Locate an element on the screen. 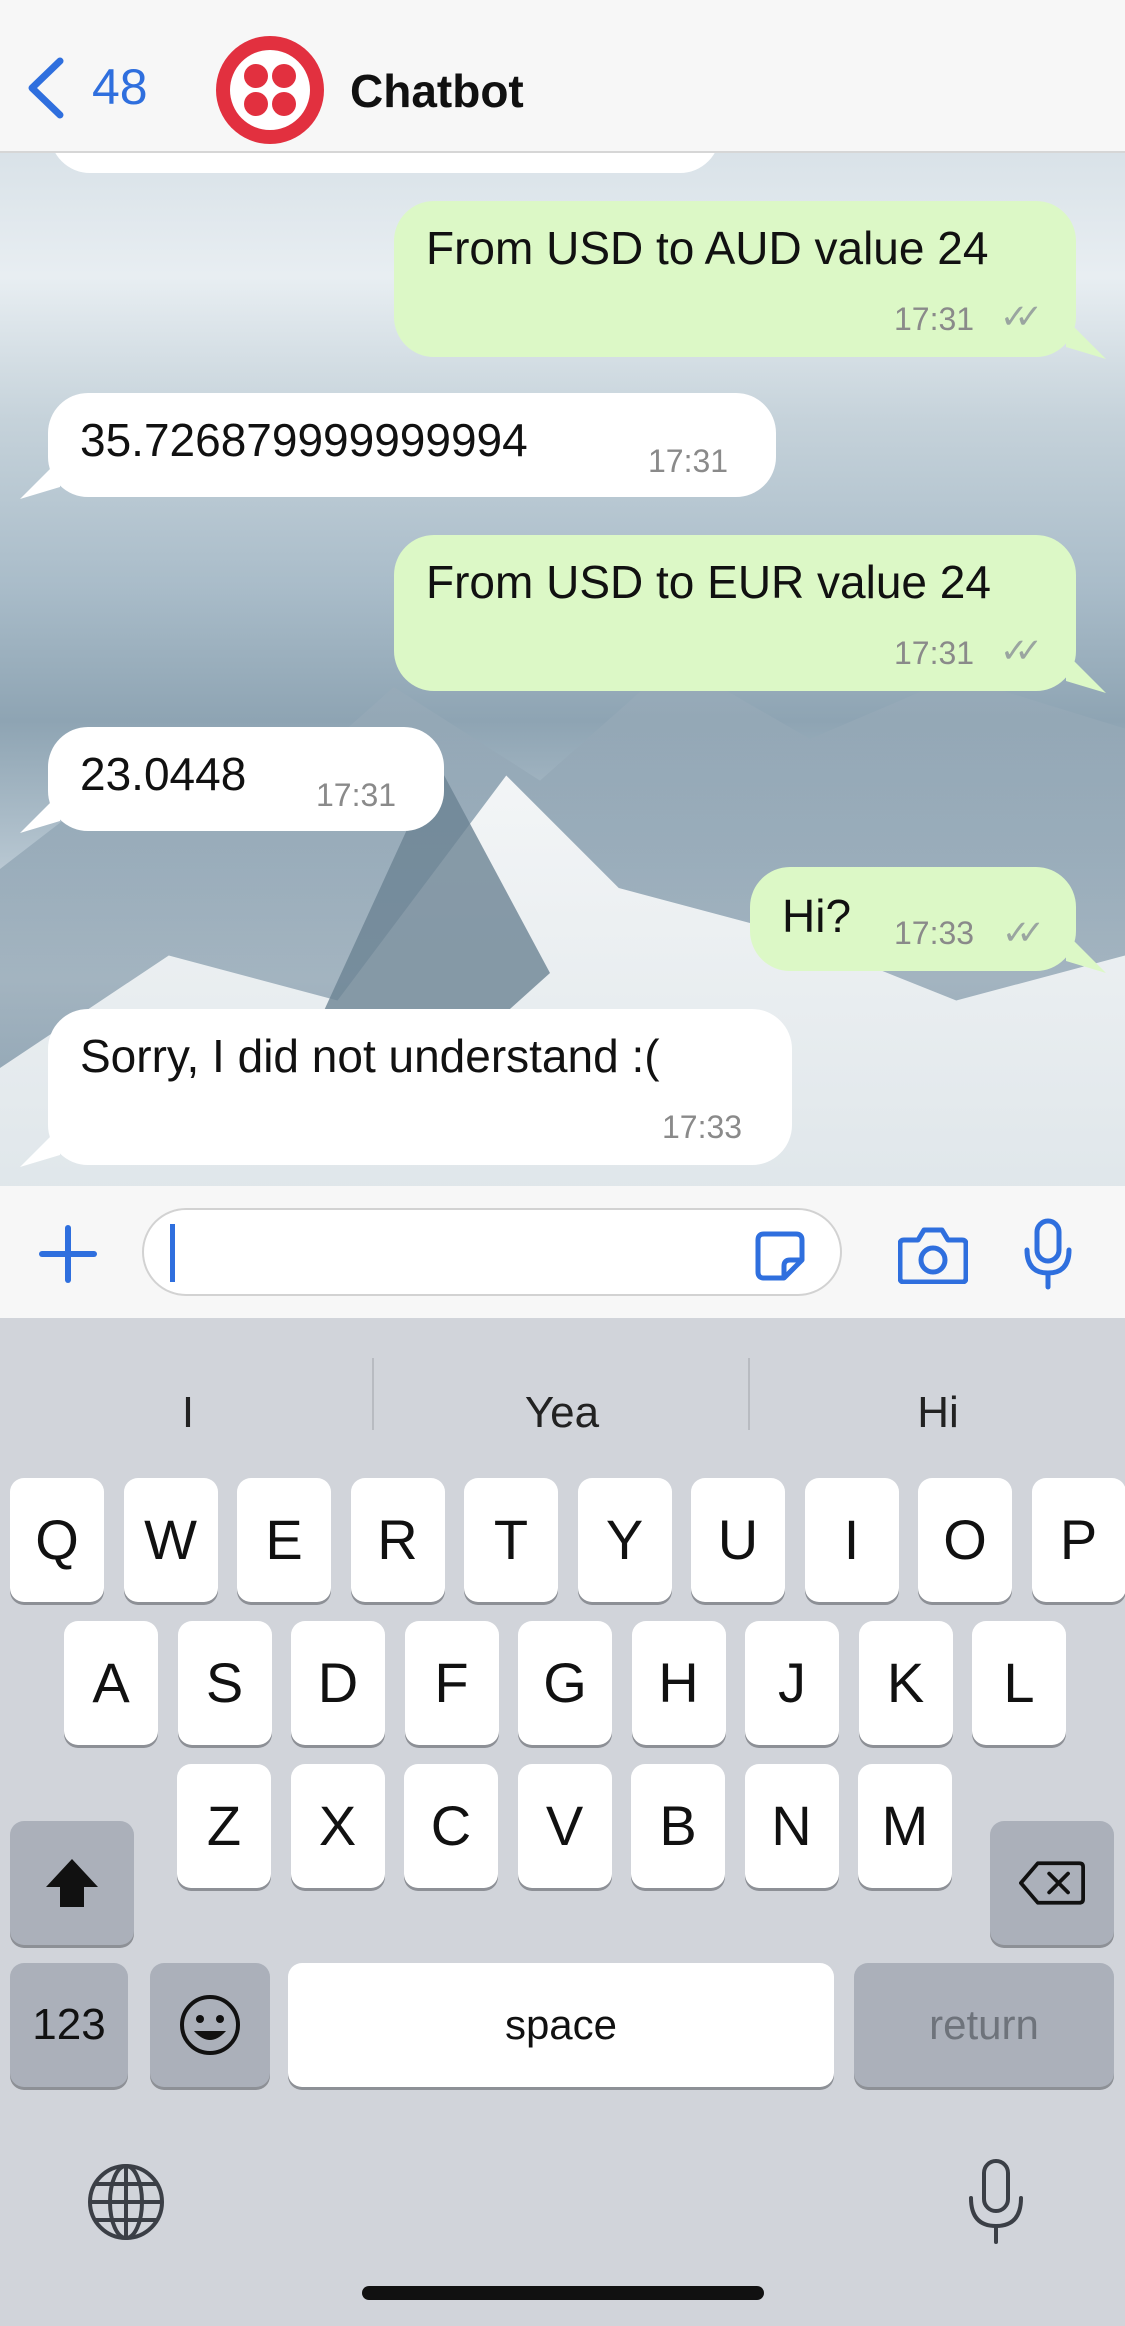 This screenshot has width=1125, height=2326. message-text: Sorry, I did not understand :( is located at coordinates (370, 1056).